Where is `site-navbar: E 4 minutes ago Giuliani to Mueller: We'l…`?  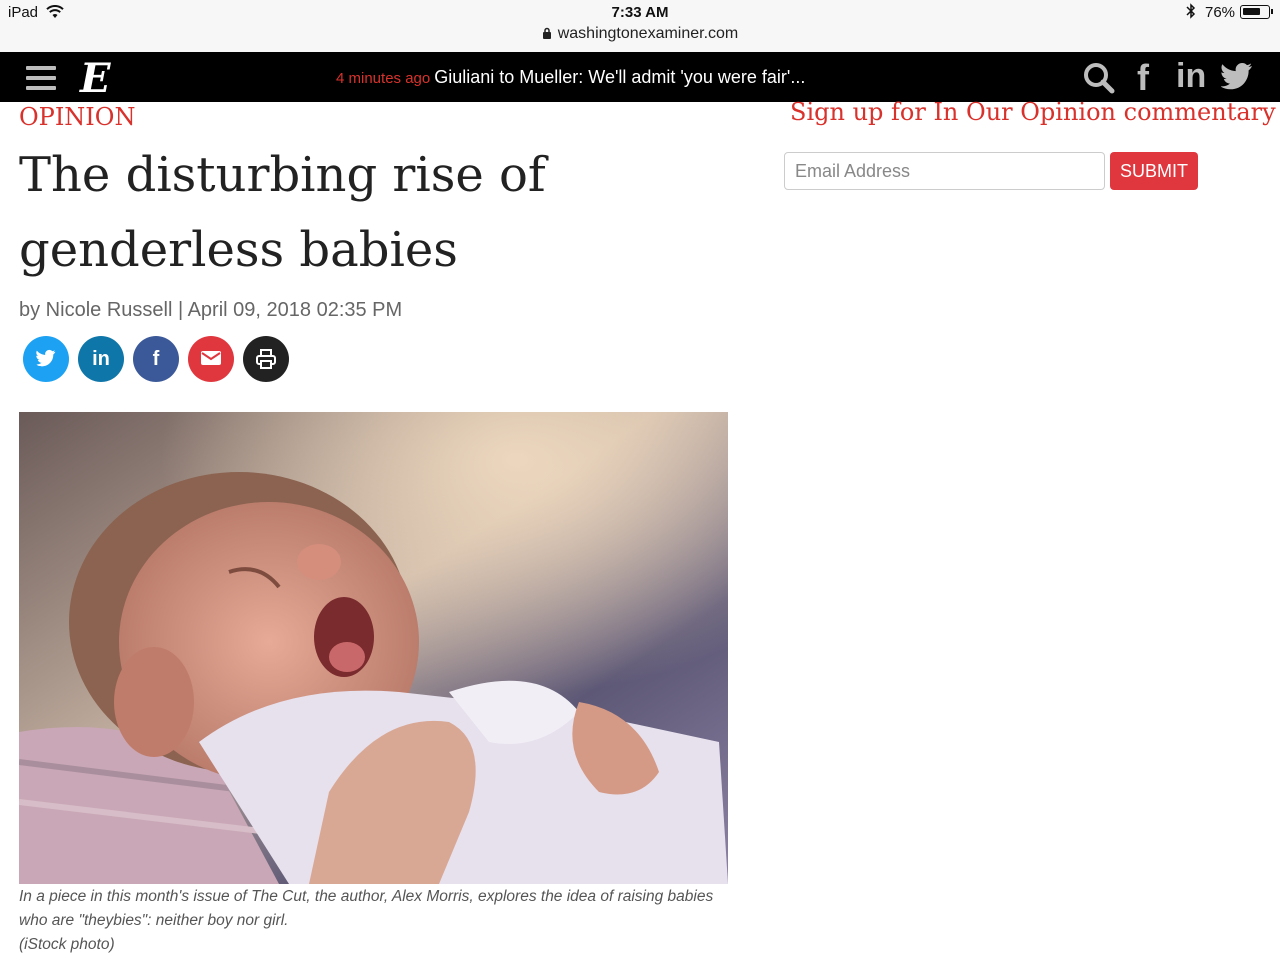 site-navbar: E 4 minutes ago Giuliani to Mueller: We'l… is located at coordinates (640, 77).